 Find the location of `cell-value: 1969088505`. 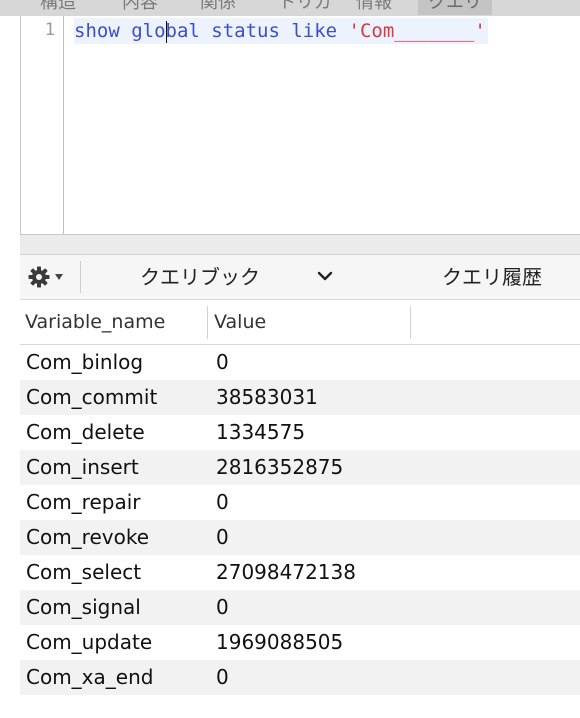

cell-value: 1969088505 is located at coordinates (280, 642).